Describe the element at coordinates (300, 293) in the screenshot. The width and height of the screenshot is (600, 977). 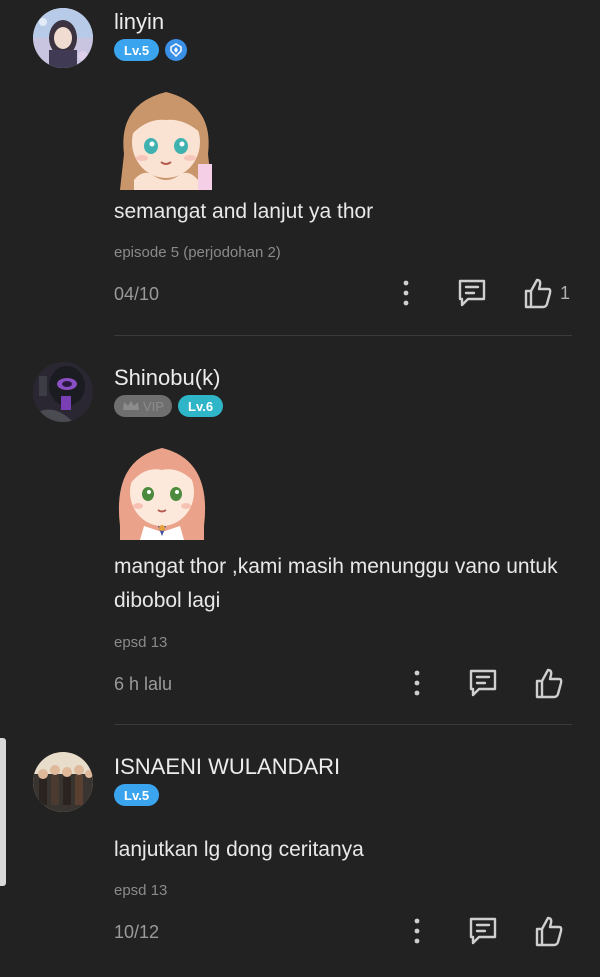
I see `comment-actions: 1` at that location.